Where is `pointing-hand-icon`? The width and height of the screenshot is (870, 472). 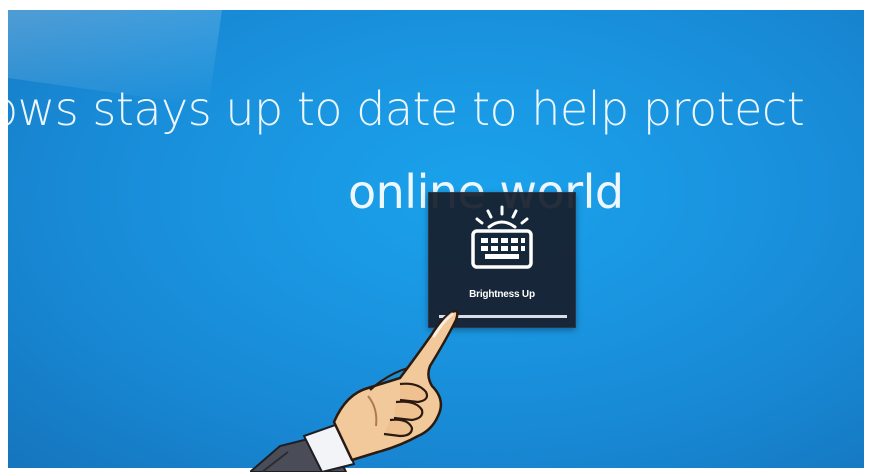 pointing-hand-icon is located at coordinates (354, 390).